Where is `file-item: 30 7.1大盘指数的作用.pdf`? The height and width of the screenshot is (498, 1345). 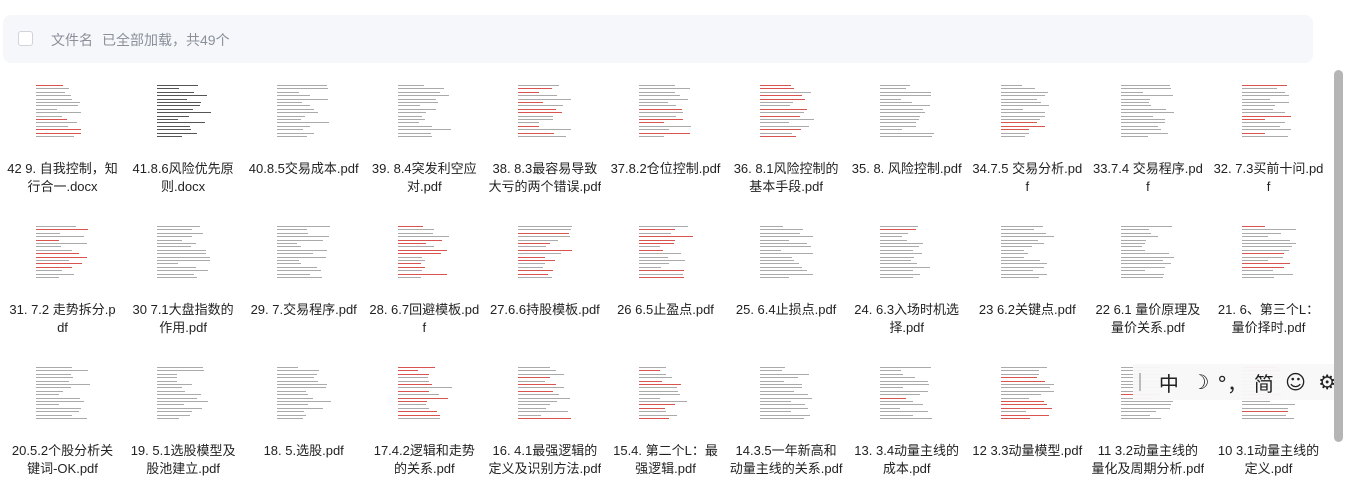
file-item: 30 7.1大盘指数的作用.pdf is located at coordinates (183, 284).